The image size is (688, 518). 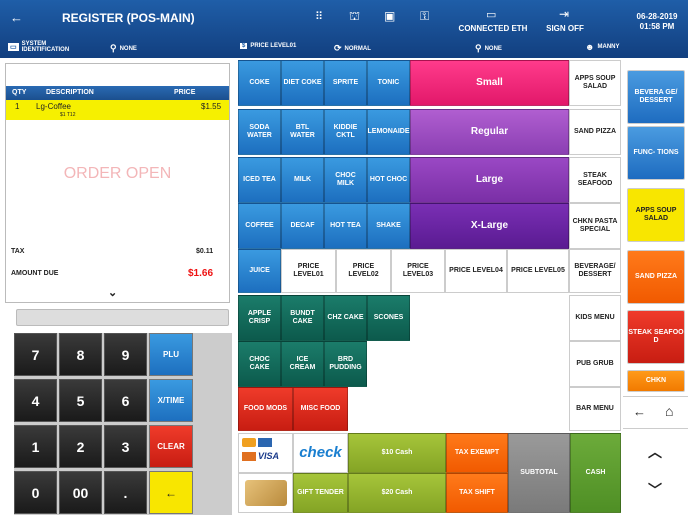 I want to click on cash-10-button: $10 Cash, so click(x=397, y=453).